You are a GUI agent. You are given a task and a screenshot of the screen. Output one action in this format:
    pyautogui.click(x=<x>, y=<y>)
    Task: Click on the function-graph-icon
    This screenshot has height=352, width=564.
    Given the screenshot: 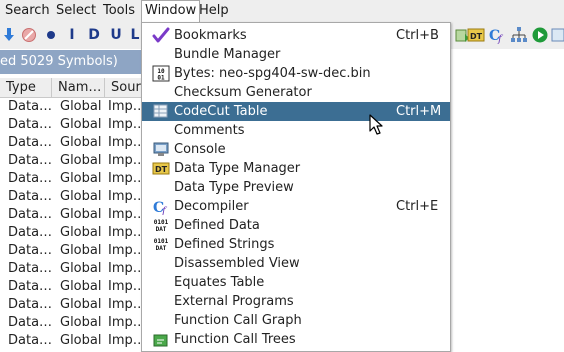 What is the action you would take?
    pyautogui.click(x=519, y=35)
    